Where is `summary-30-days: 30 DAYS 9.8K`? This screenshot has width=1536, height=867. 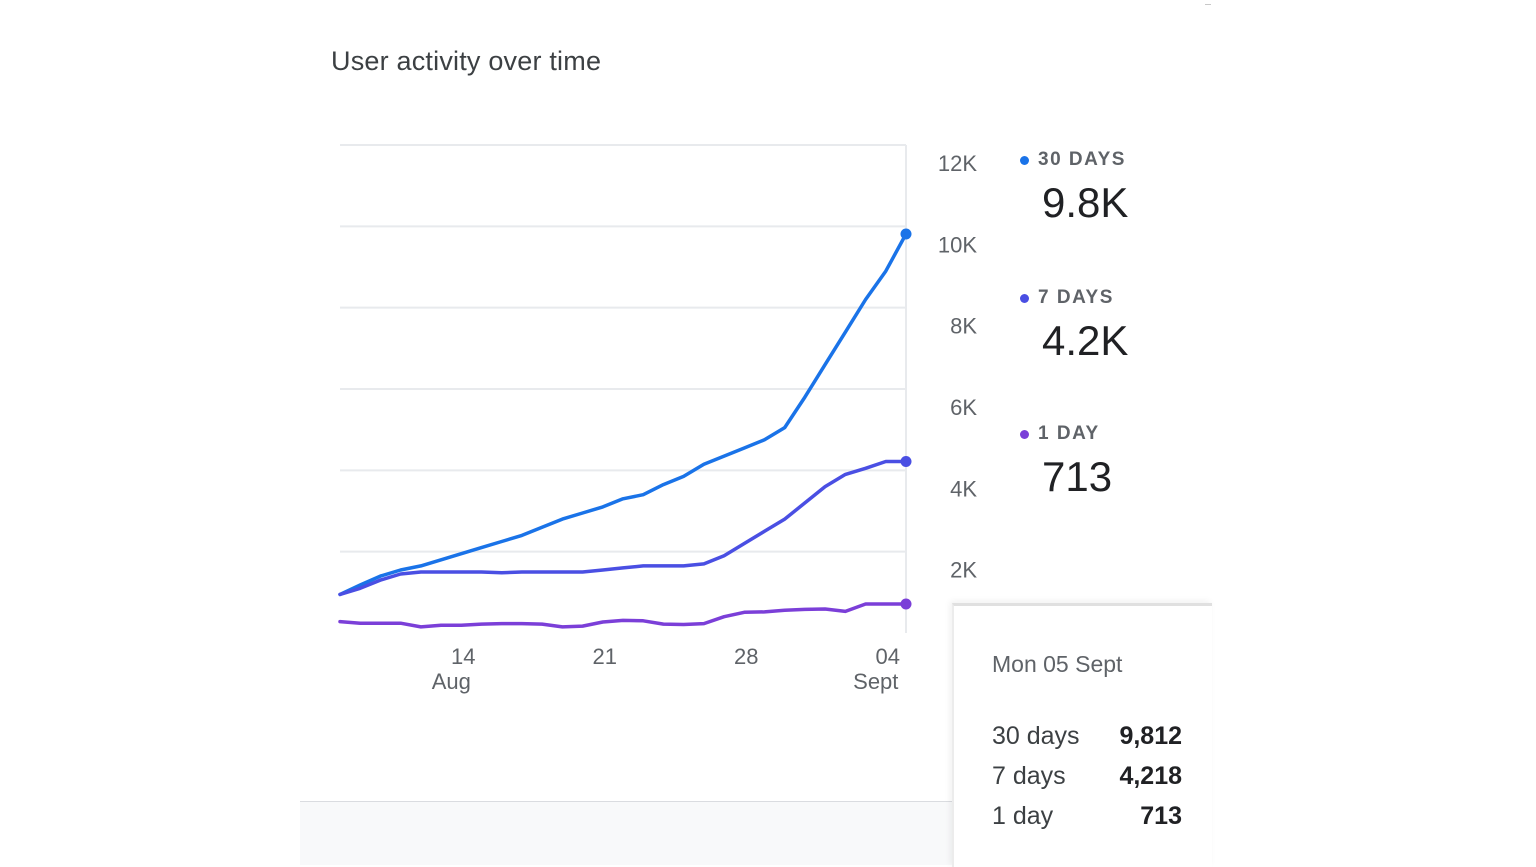
summary-30-days: 30 DAYS 9.8K is located at coordinates (1074, 188).